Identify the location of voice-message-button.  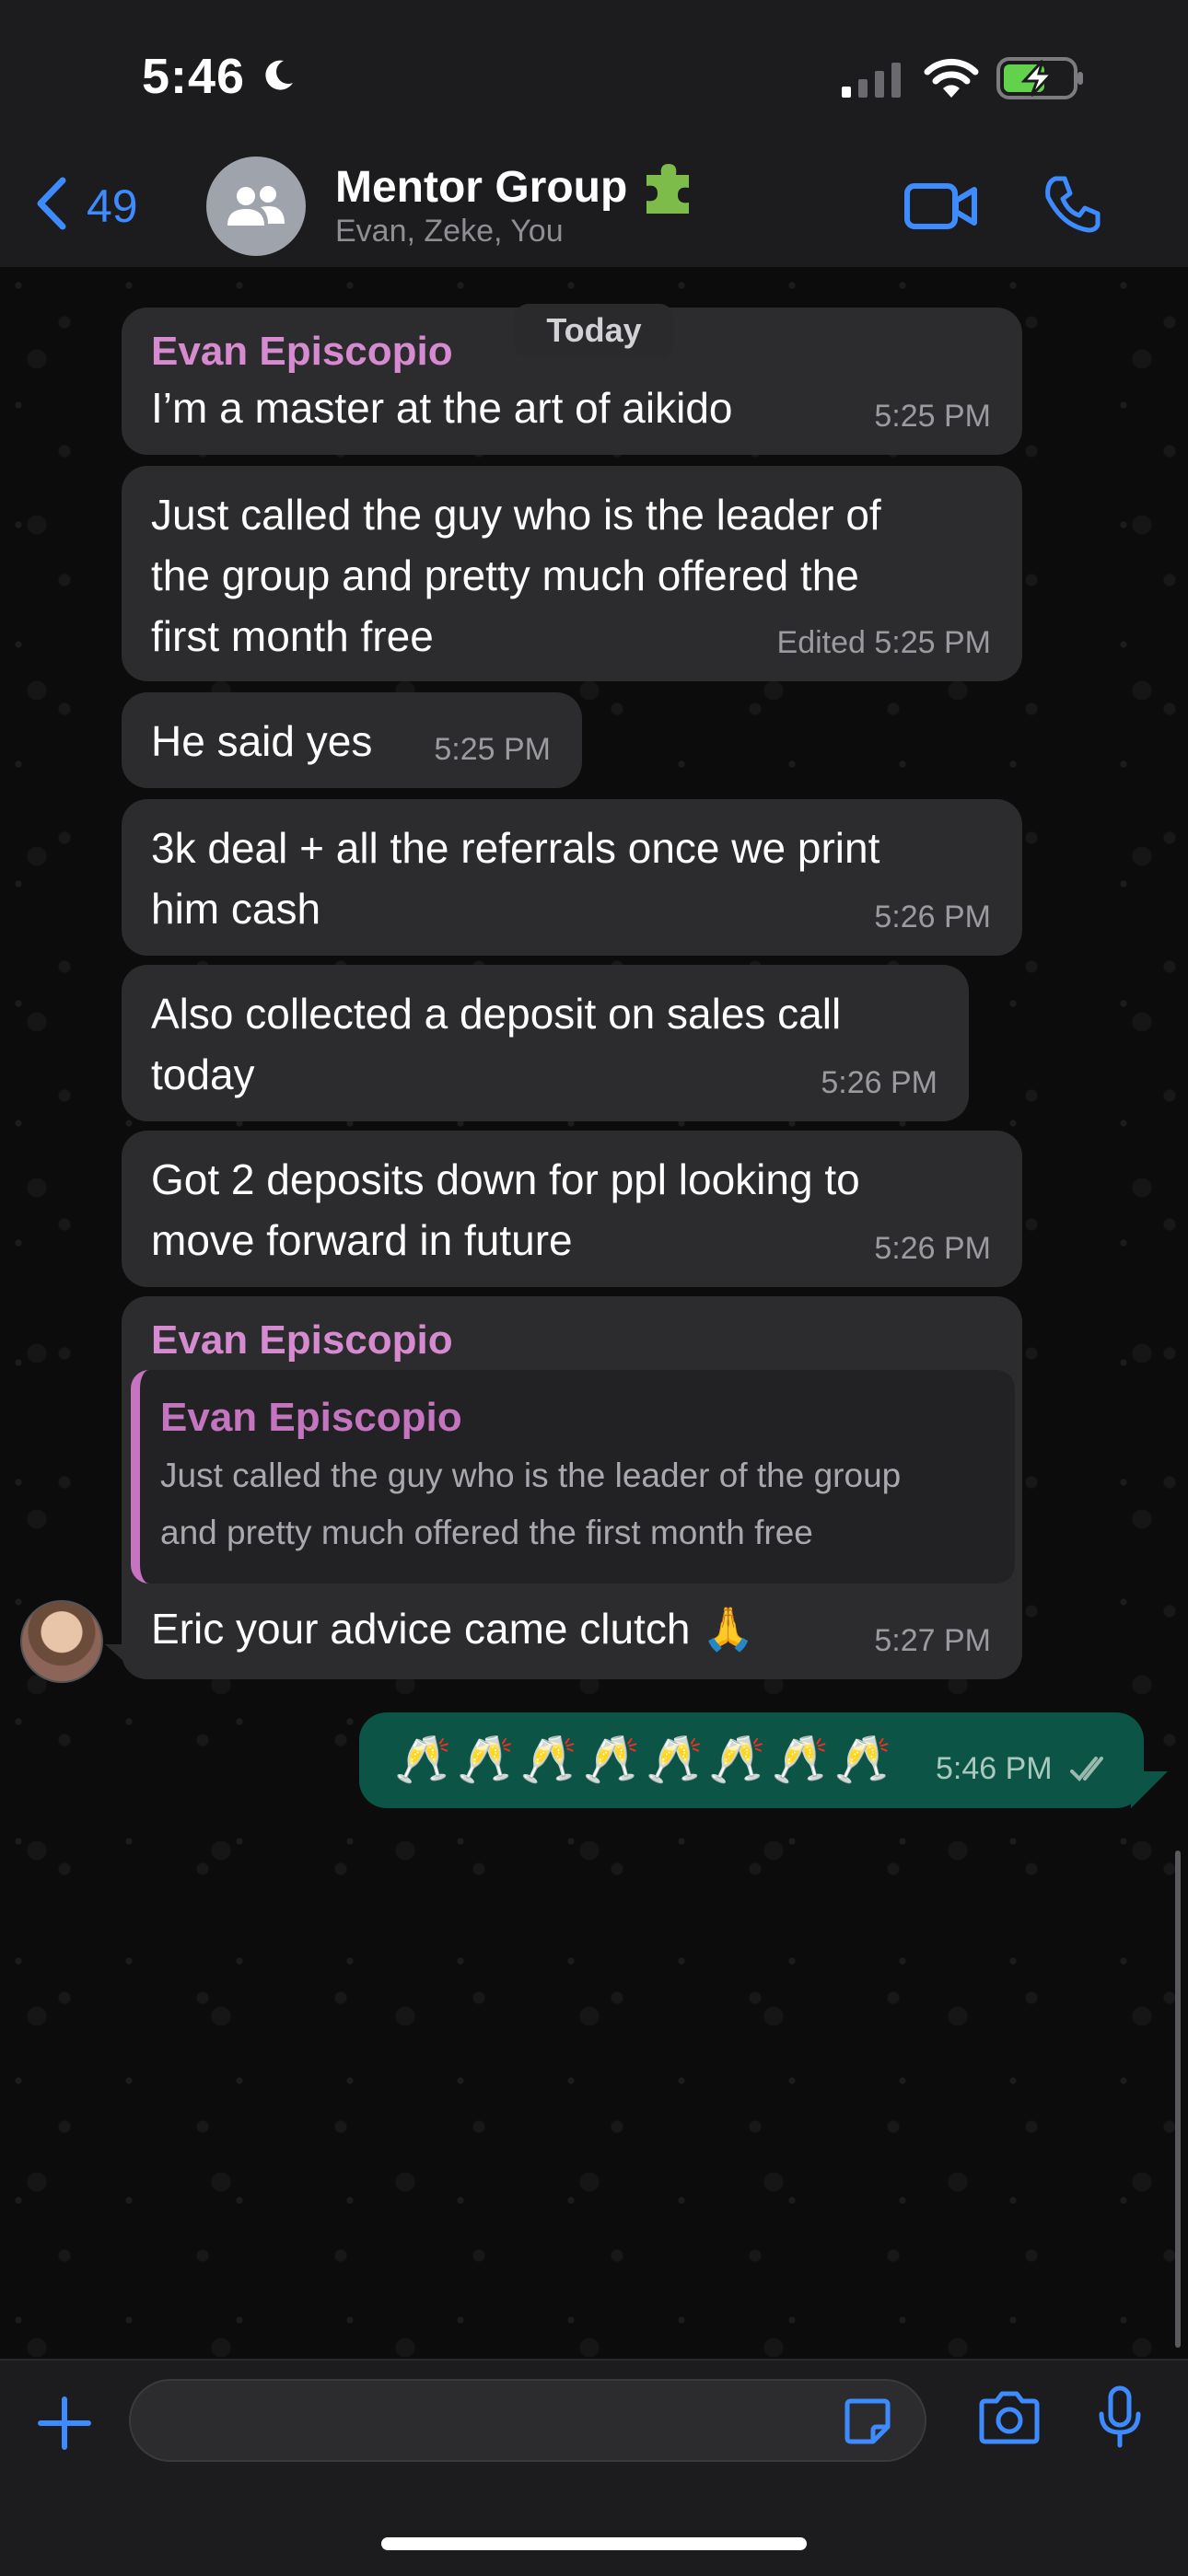
(1120, 2420).